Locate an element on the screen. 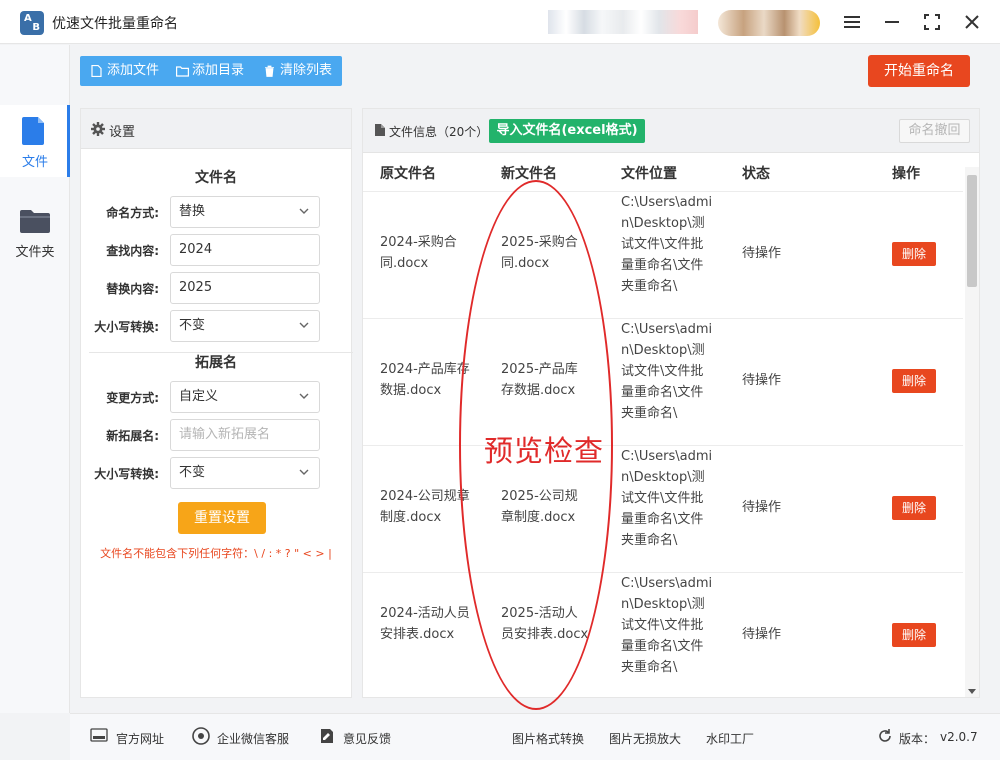  replace-label: 替换内容: is located at coordinates (132, 289).